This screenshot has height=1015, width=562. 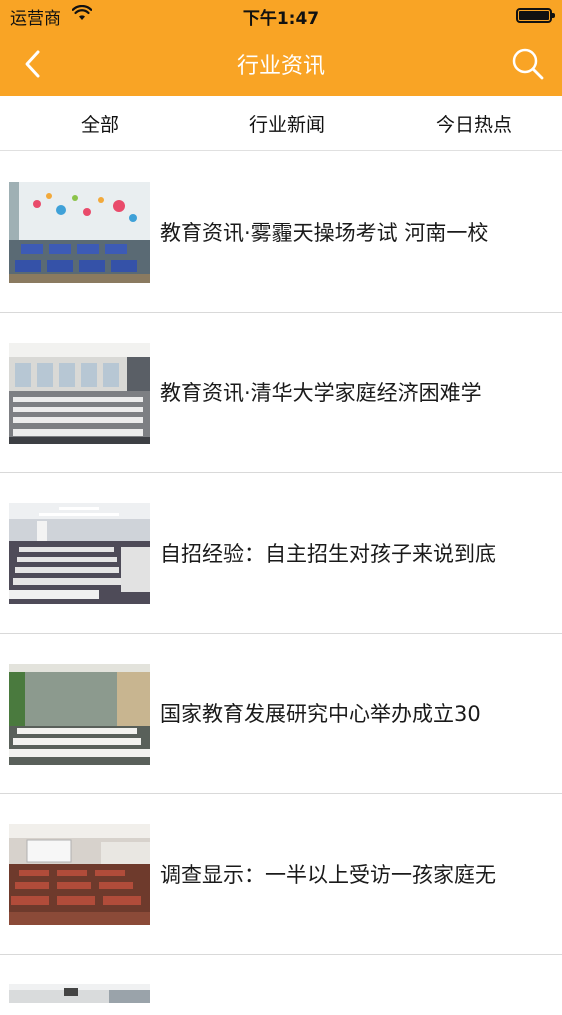 I want to click on status-bar: 运营商 下午1:47, so click(x=281, y=16).